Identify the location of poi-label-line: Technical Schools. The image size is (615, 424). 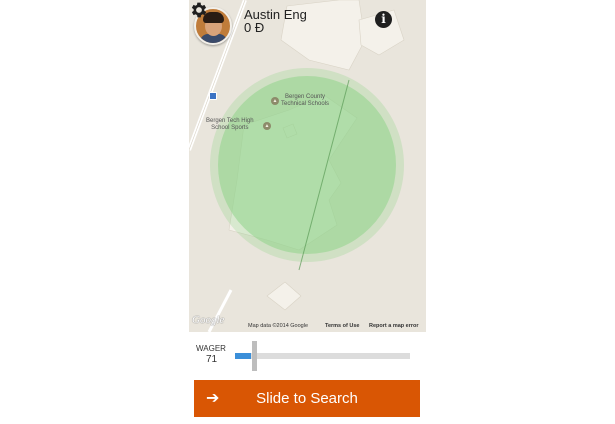
(305, 104).